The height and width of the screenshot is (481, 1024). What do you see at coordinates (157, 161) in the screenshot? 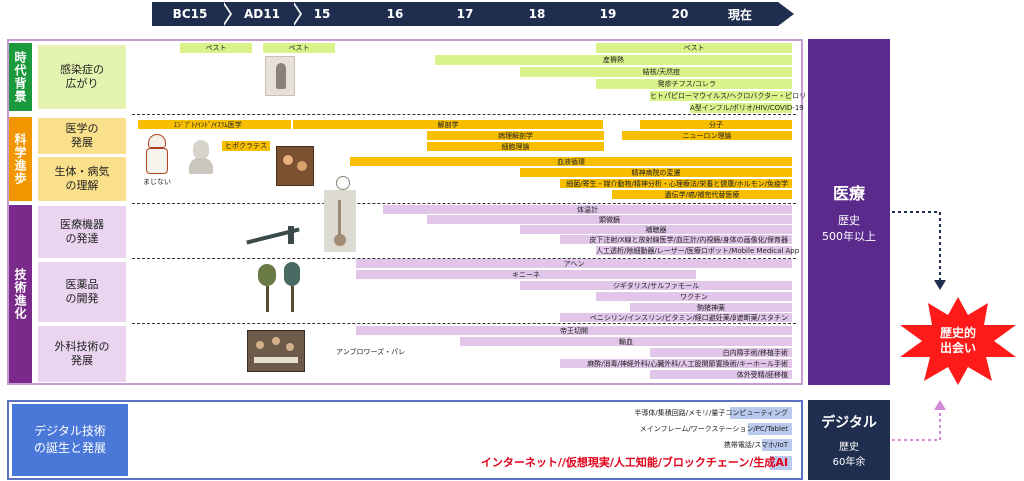
I see `robe-shape` at bounding box center [157, 161].